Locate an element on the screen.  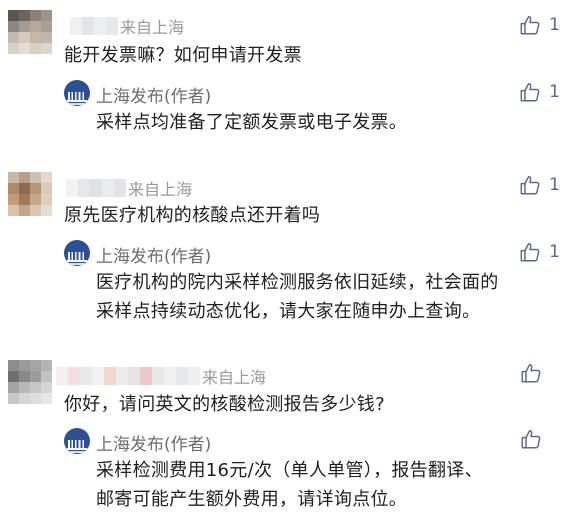
comment-text: 原先医疗机构的核酸点还开着吗 is located at coordinates (192, 215).